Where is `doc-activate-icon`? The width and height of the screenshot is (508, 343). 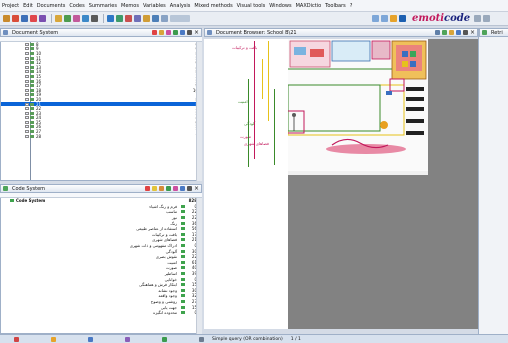 doc-activate-icon is located at coordinates (154, 32).